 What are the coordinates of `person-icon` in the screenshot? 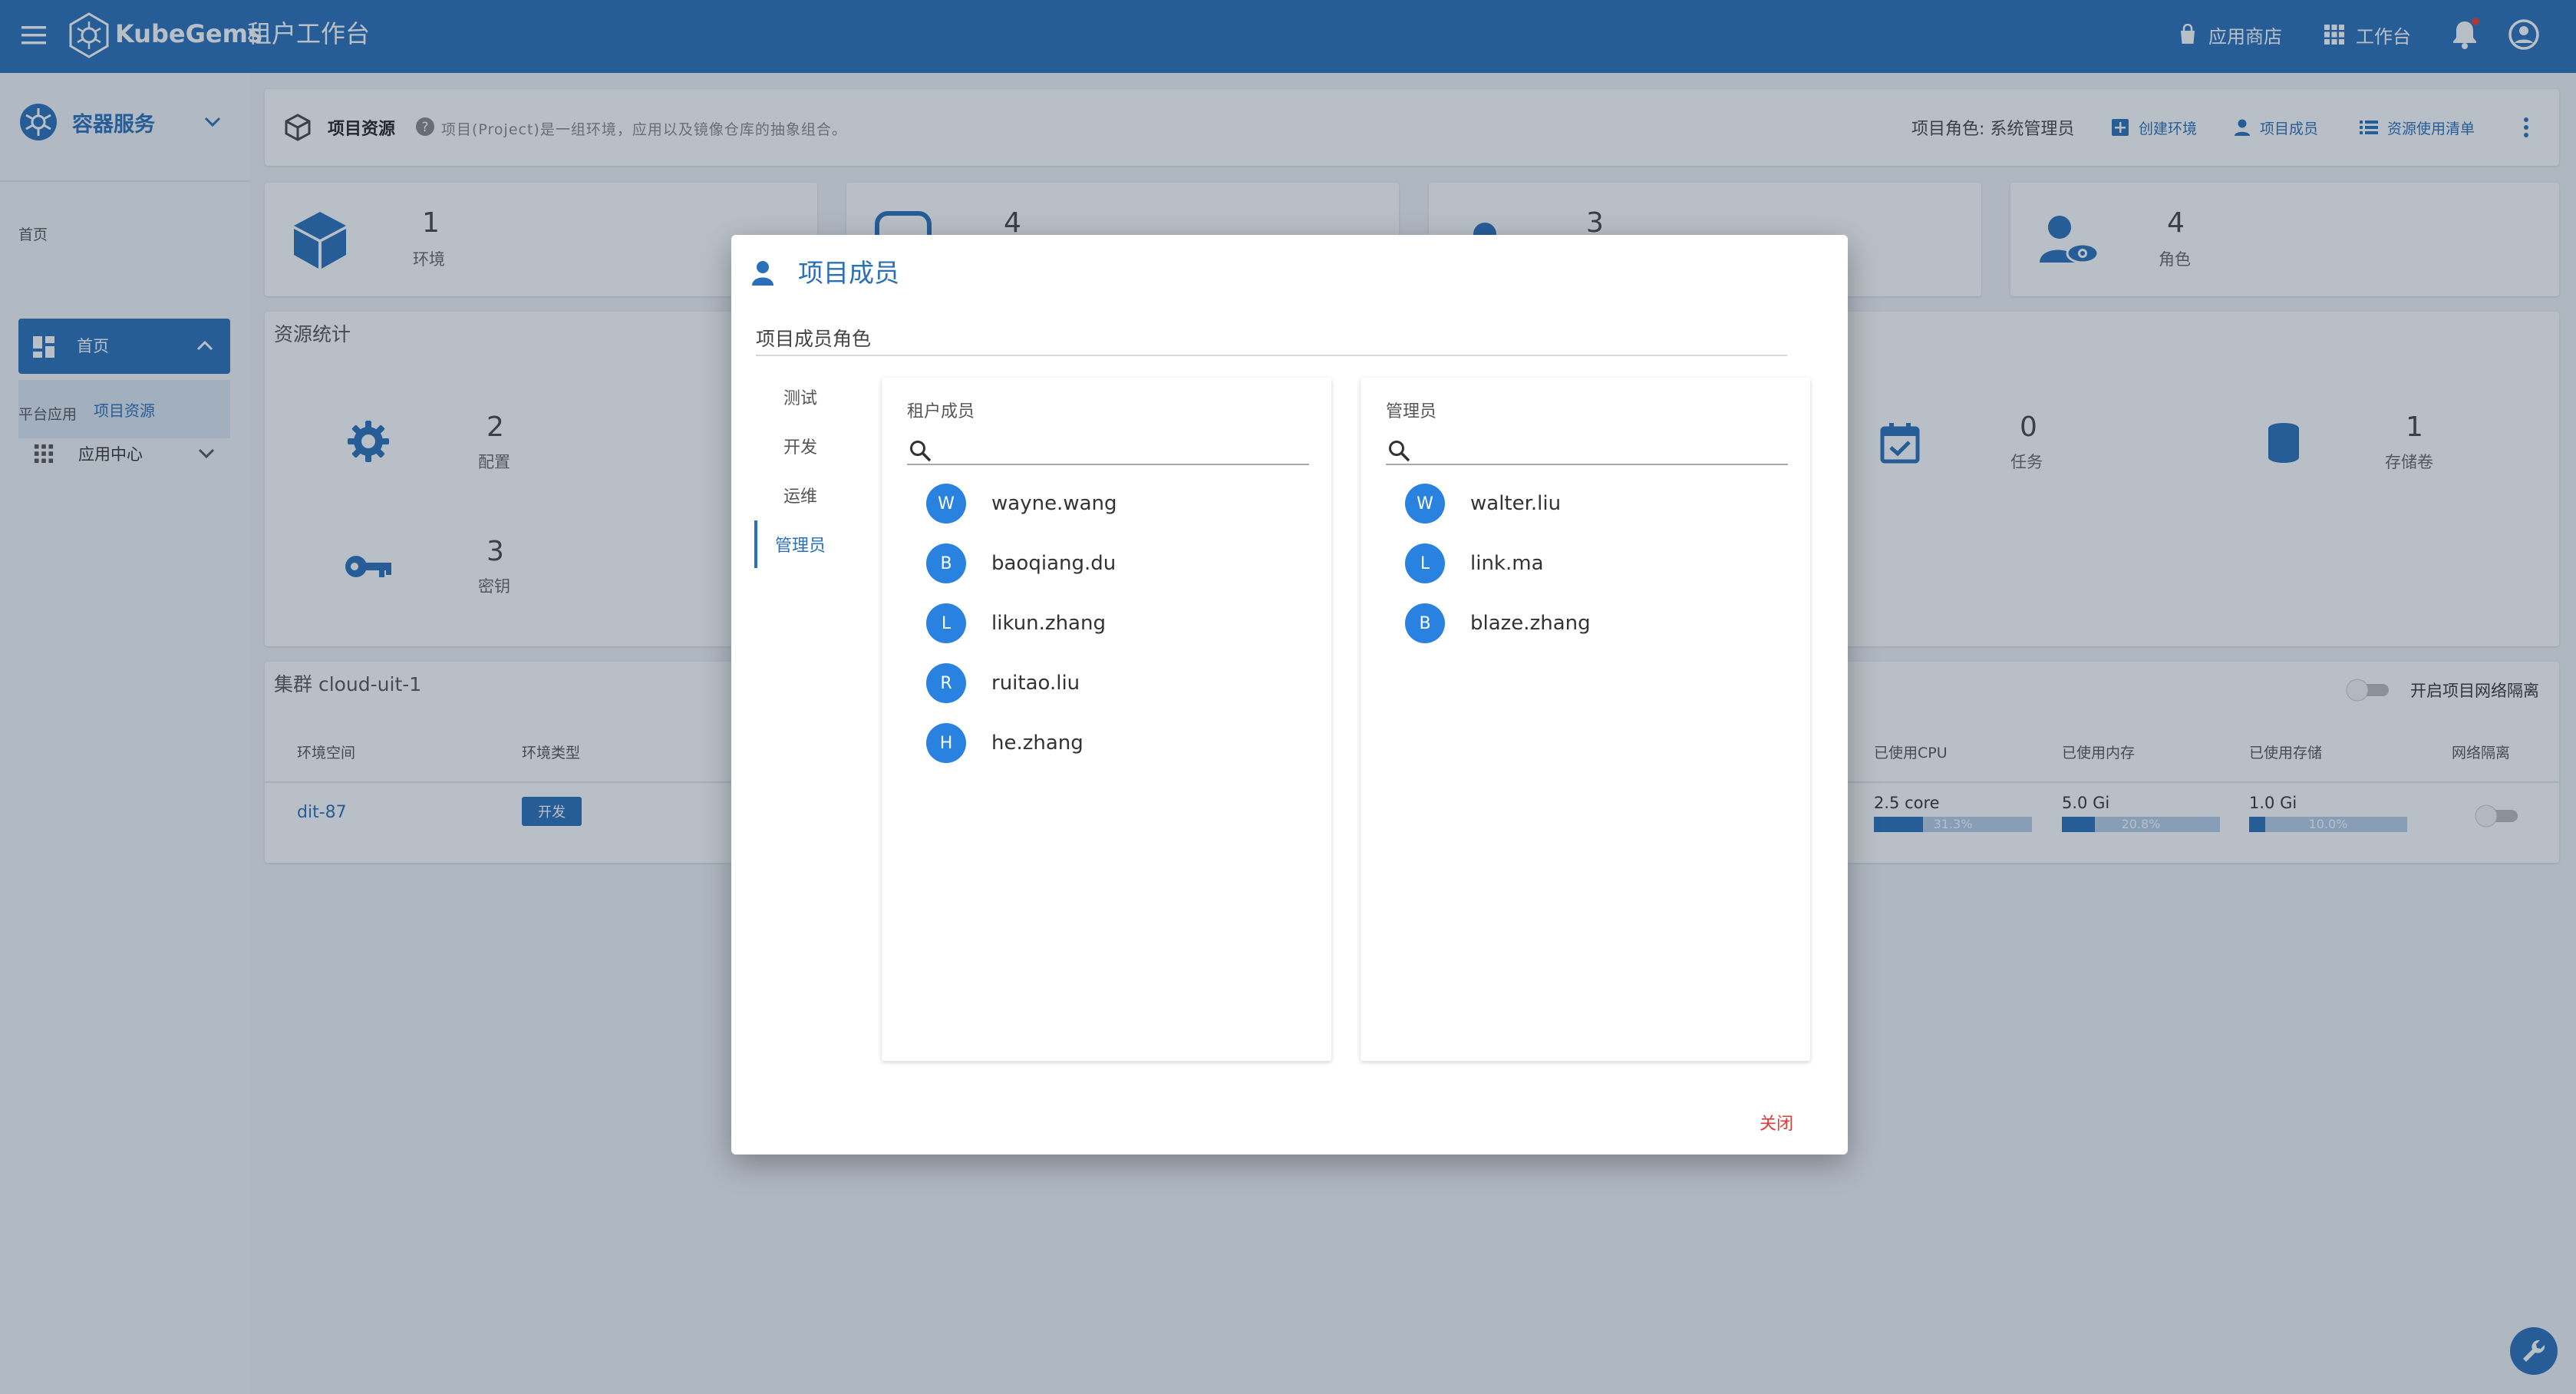 It's located at (762, 273).